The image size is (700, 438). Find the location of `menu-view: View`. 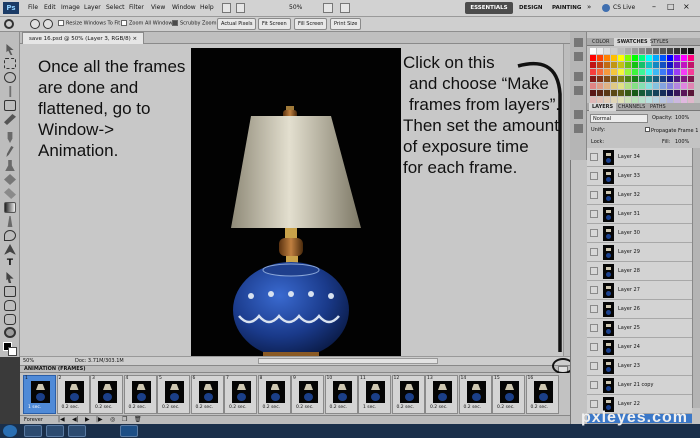

menu-view: View is located at coordinates (158, 7).